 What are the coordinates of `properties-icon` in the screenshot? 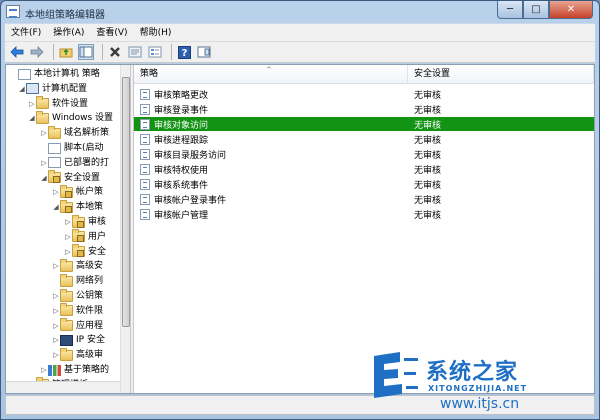 It's located at (135, 52).